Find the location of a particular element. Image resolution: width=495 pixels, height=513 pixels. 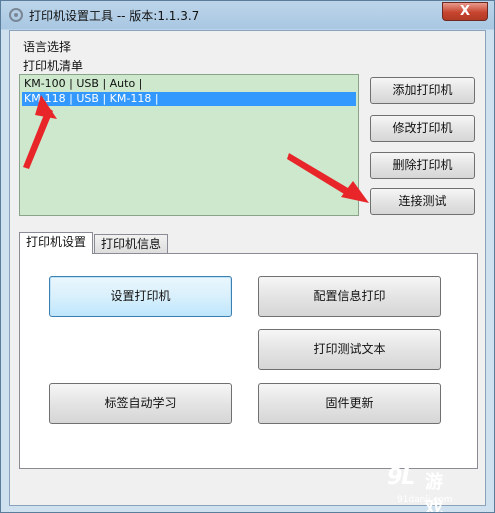

arrow-head-selected-item is located at coordinates (46, 107).